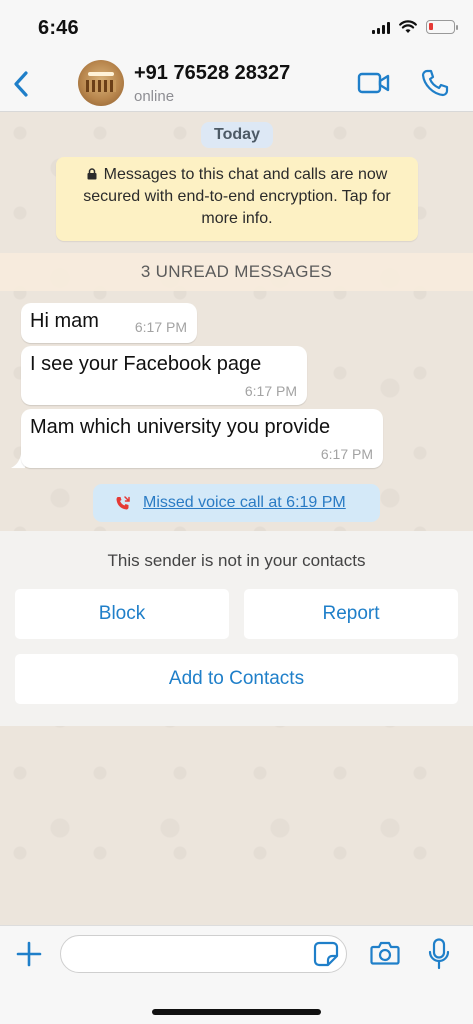  I want to click on missed-call-icon, so click(123, 503).